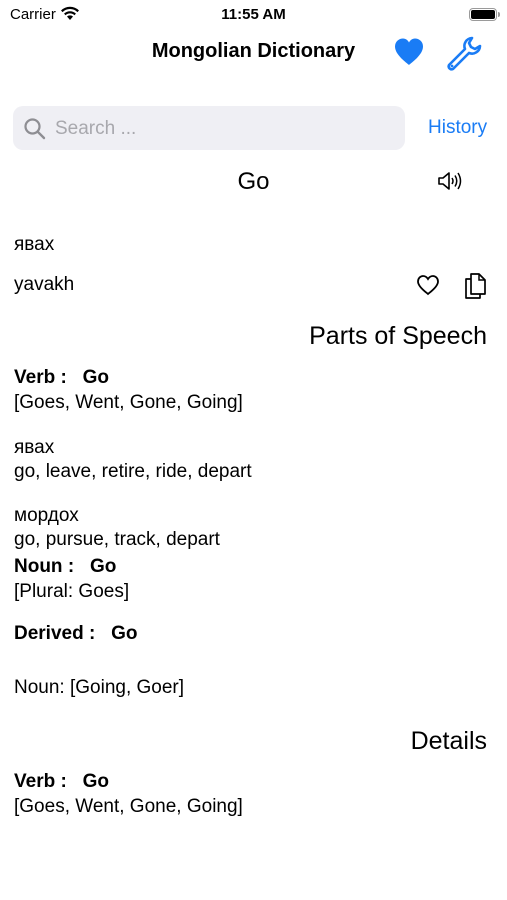 The height and width of the screenshot is (900, 507). Describe the element at coordinates (133, 471) in the screenshot. I see `translation-meanings: go, leave, retire, ride, depart` at that location.